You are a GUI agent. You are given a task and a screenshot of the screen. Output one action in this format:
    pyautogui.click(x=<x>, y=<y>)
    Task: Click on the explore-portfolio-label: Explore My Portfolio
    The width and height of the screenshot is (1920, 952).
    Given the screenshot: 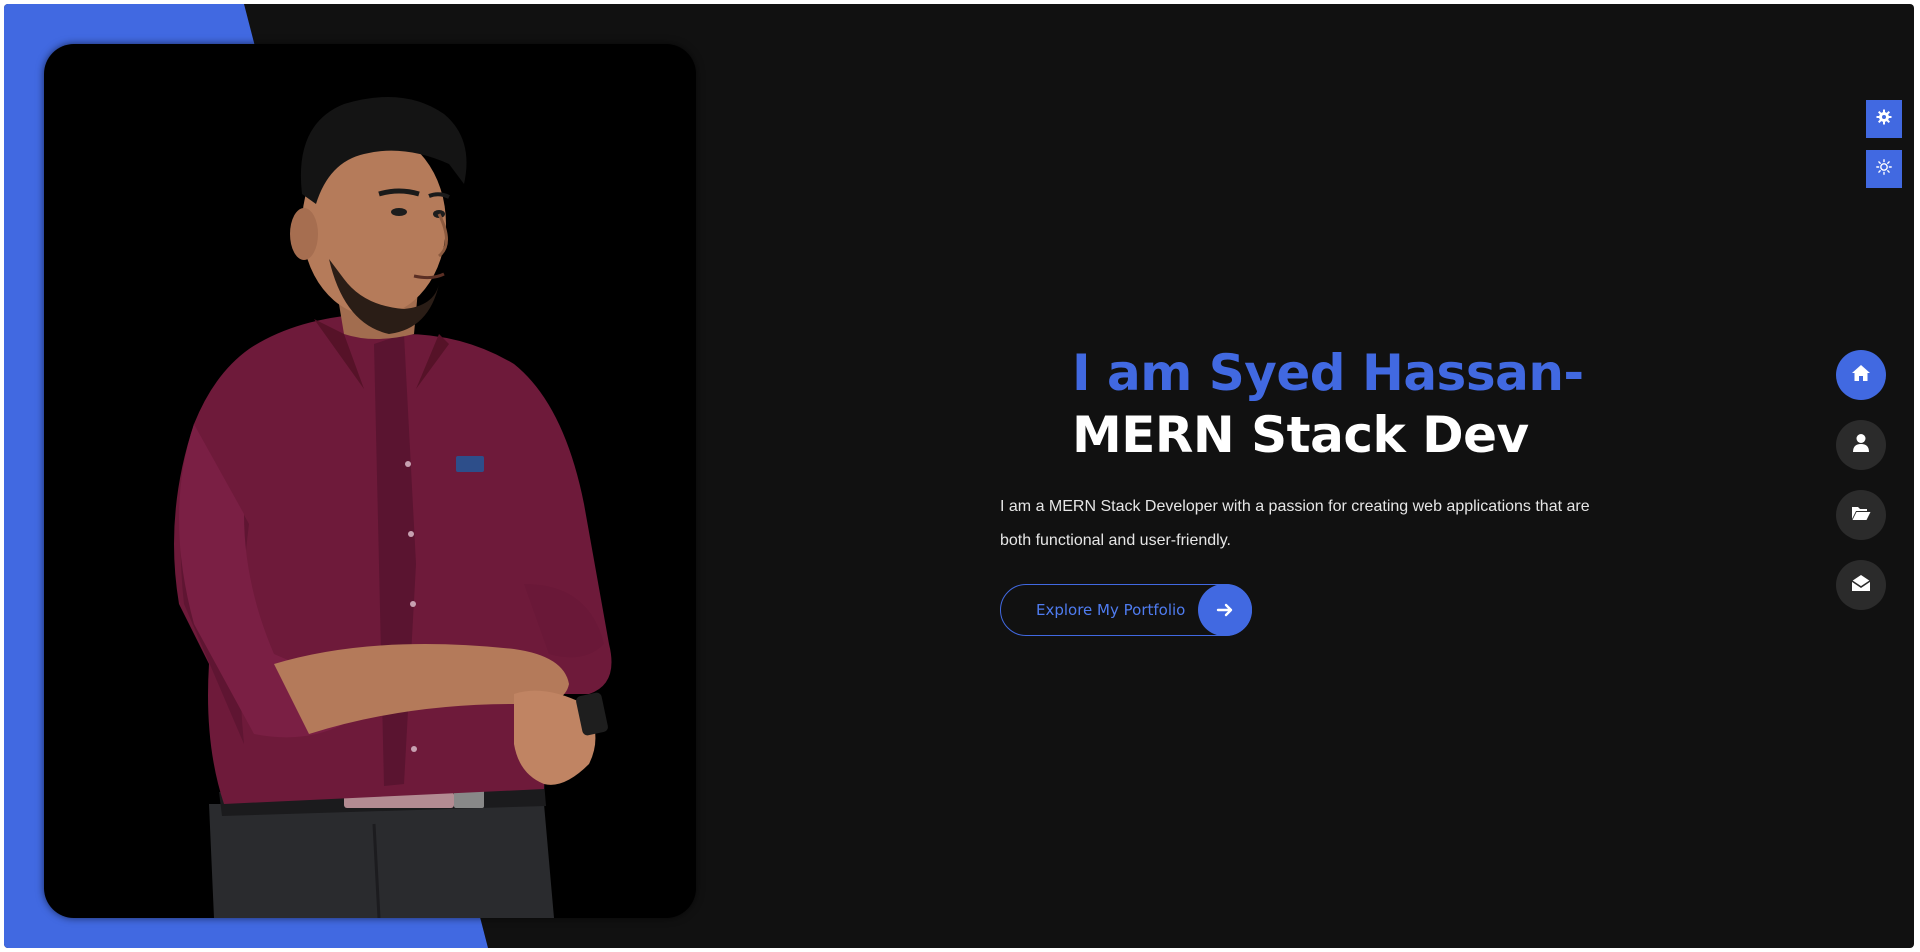 What is the action you would take?
    pyautogui.click(x=1111, y=610)
    